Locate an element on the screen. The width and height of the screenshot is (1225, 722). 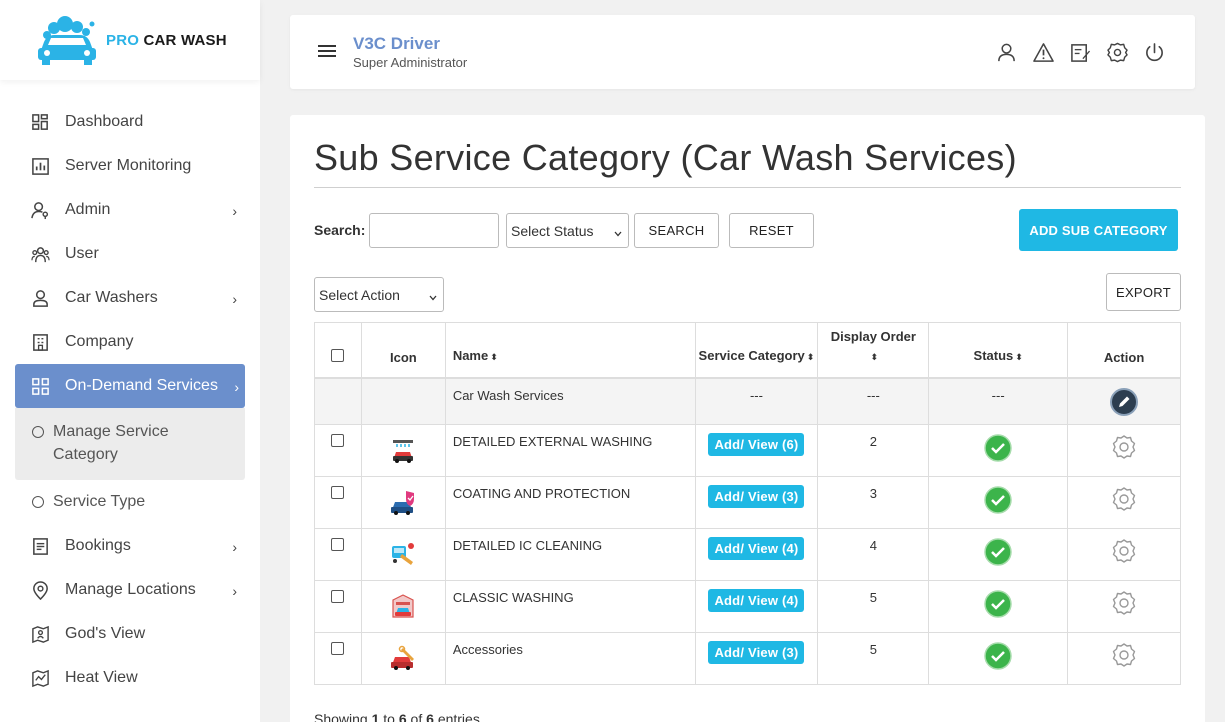
table-row: CLASSIC WASHING Add/ View (4) 5 is located at coordinates (747, 606).